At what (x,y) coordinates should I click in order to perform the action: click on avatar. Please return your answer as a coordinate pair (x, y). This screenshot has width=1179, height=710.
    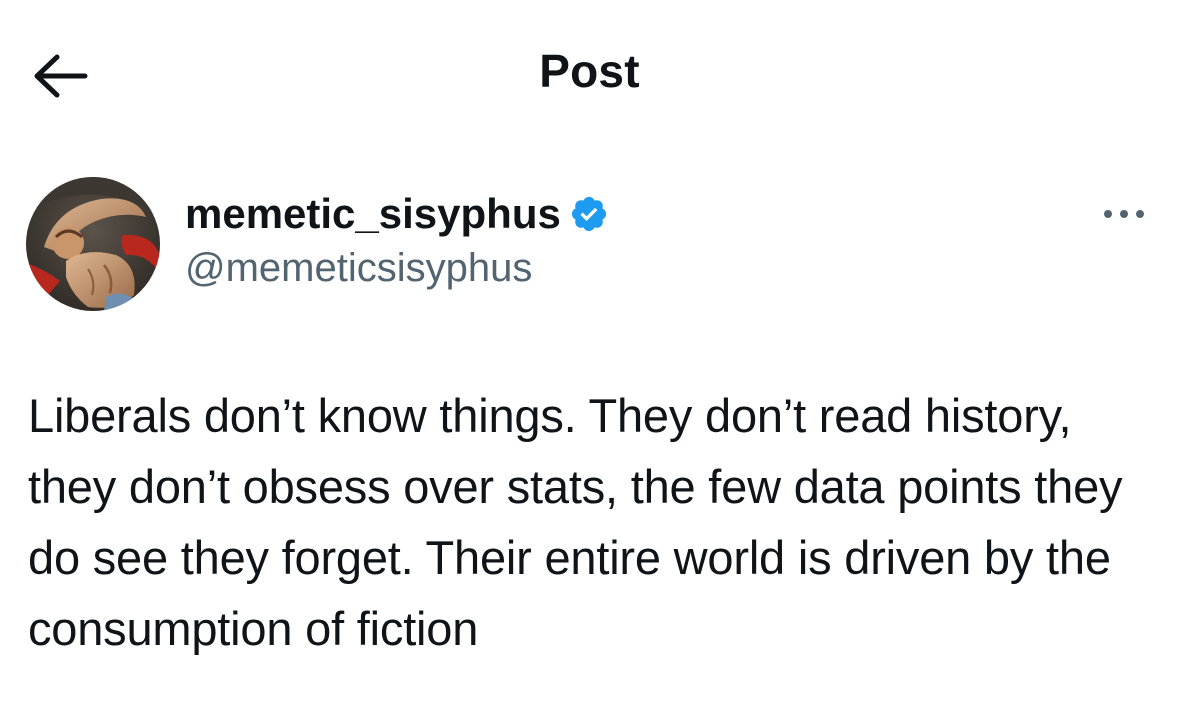
    Looking at the image, I should click on (93, 244).